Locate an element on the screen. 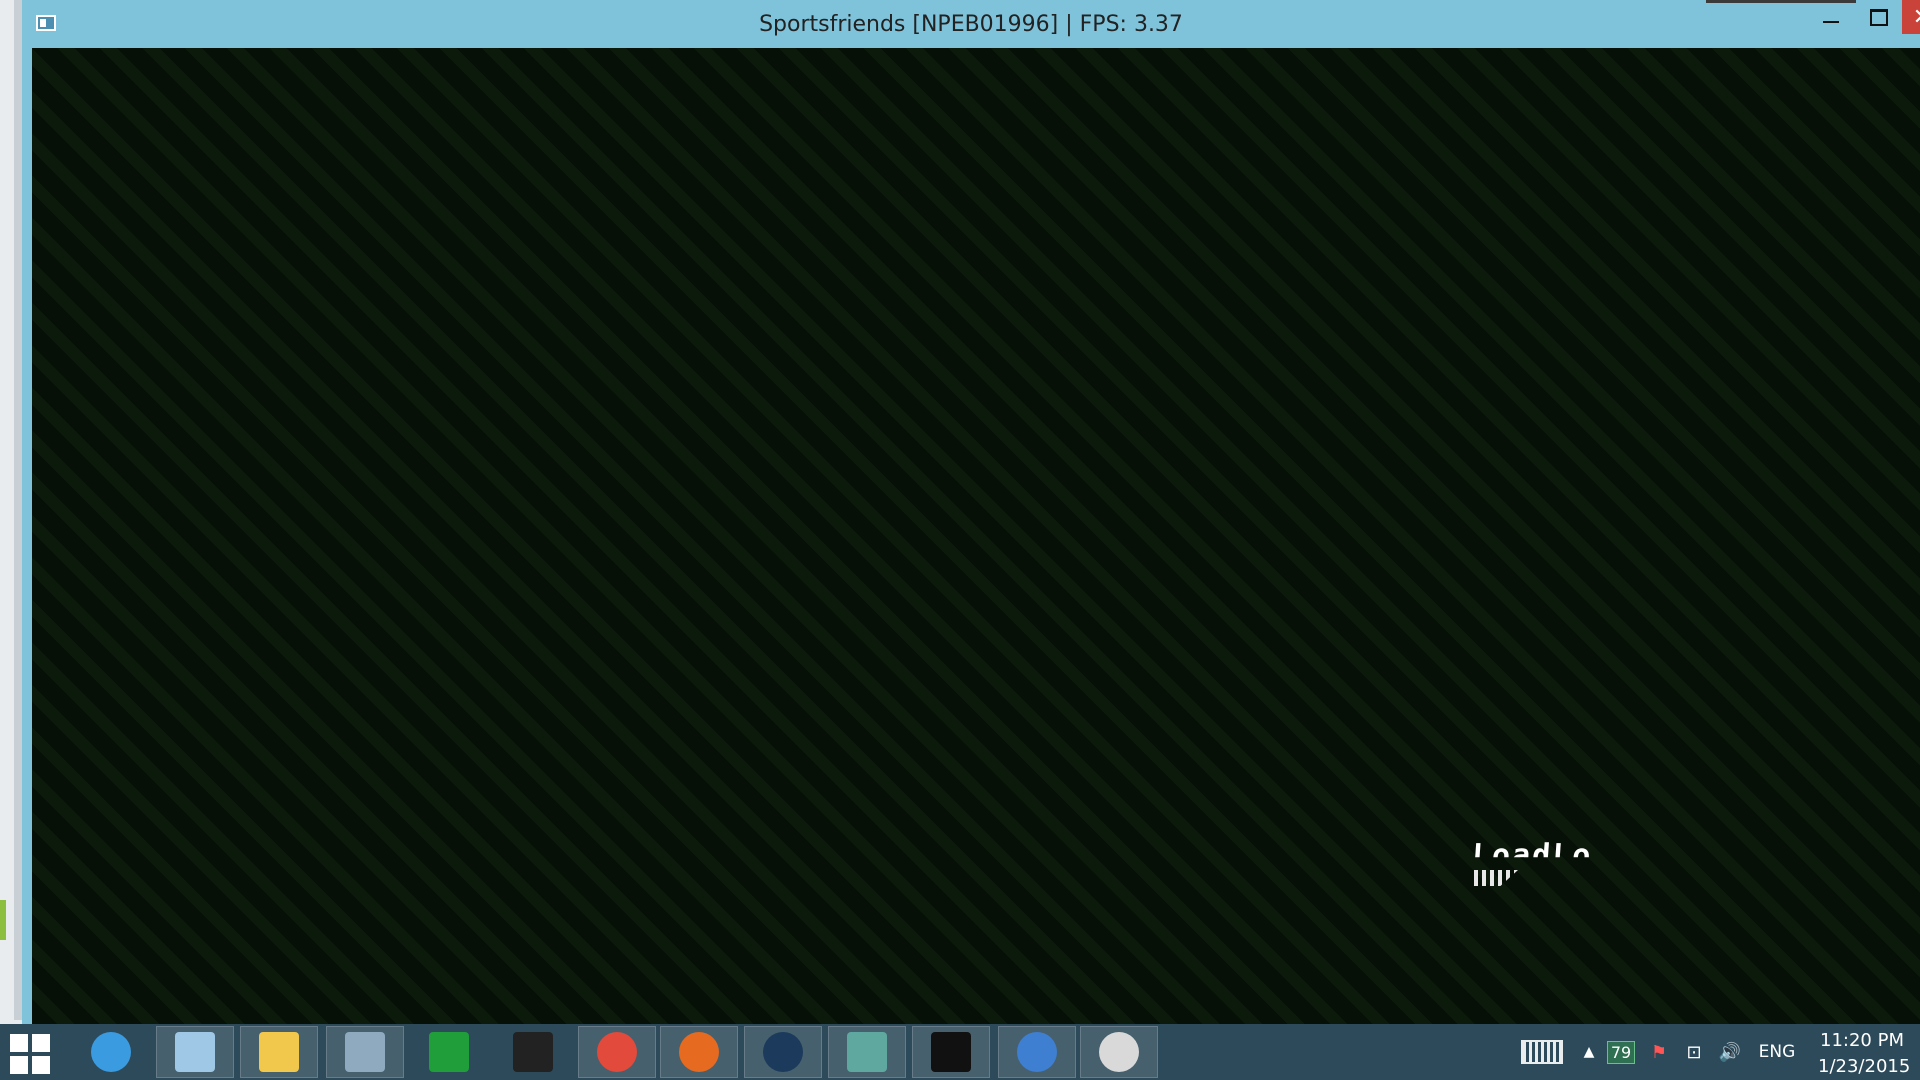 Image resolution: width=1920 pixels, height=1080 pixels. battery-indicator: 79 is located at coordinates (1621, 1052).